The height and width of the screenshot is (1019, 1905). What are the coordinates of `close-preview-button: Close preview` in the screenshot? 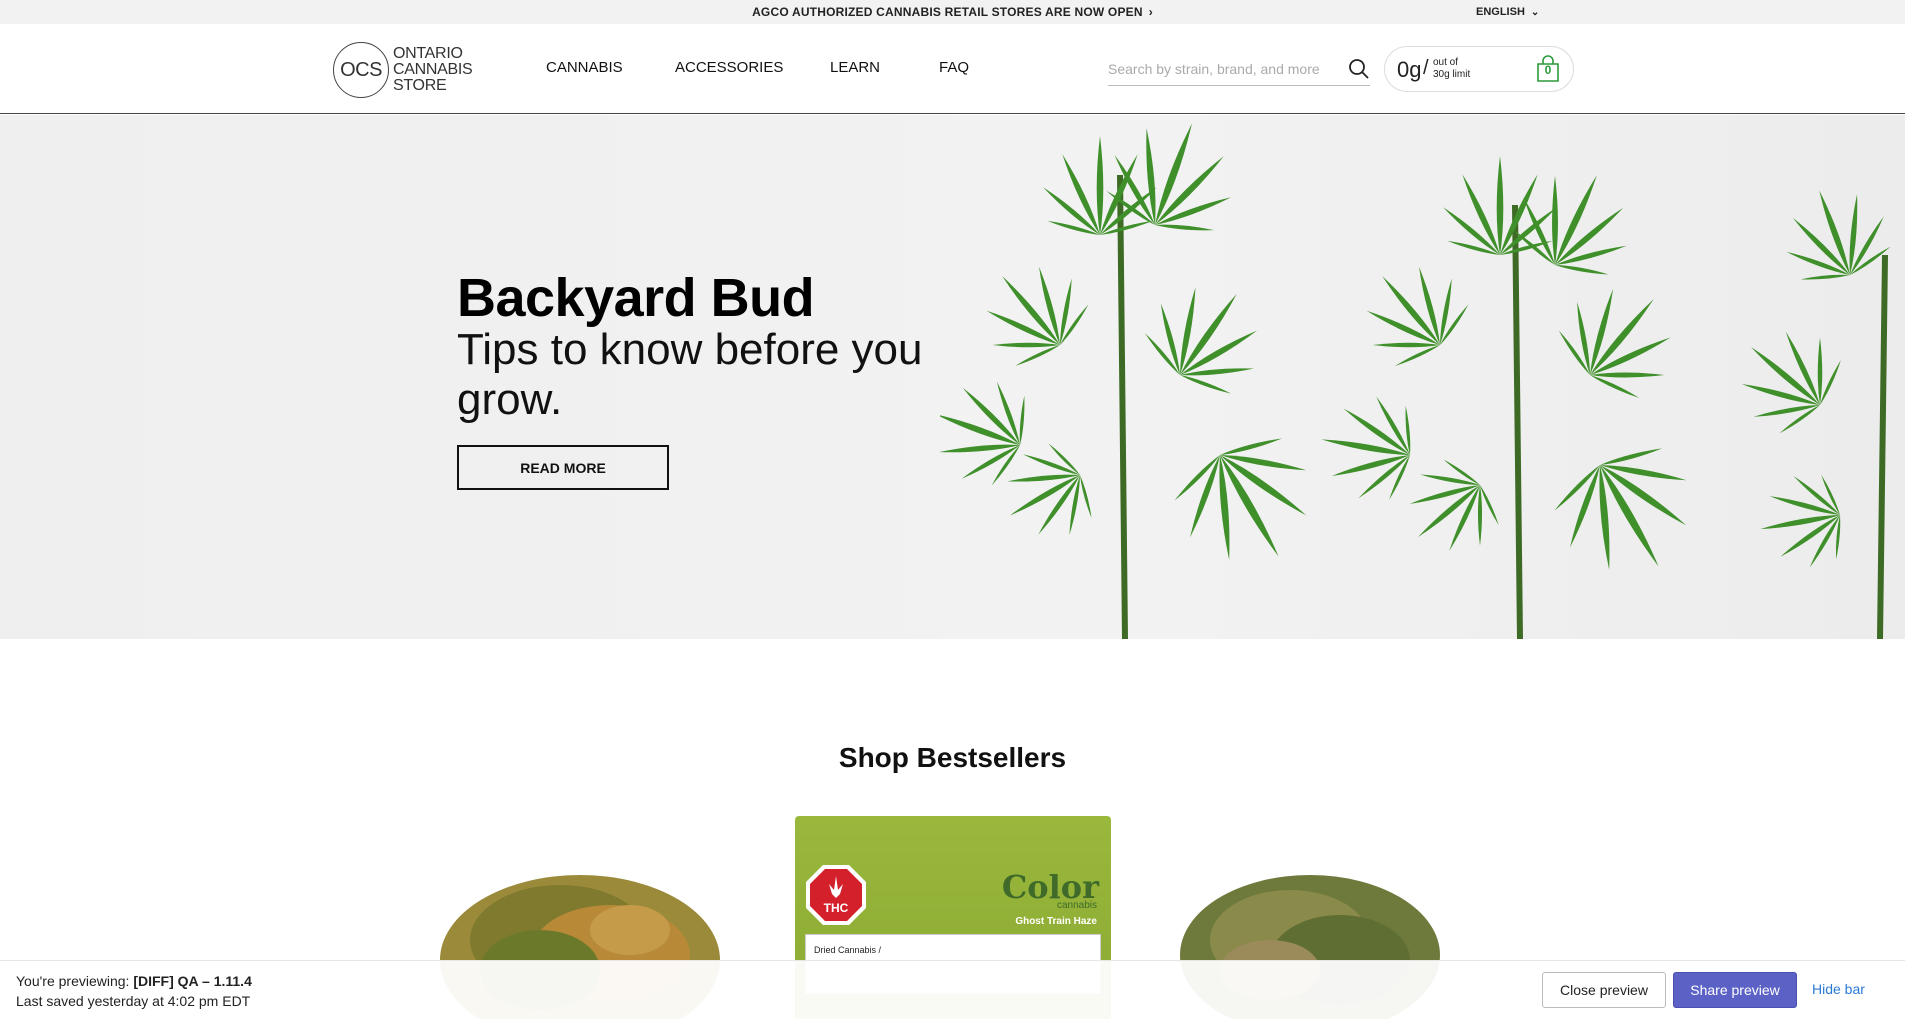 It's located at (1604, 990).